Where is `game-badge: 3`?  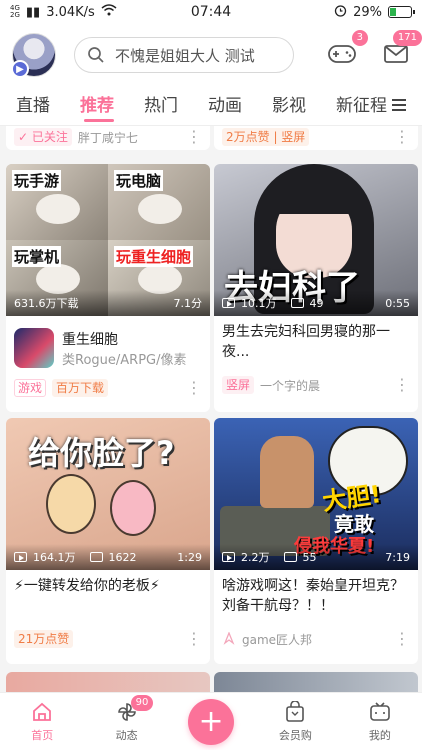
game-badge: 3 is located at coordinates (359, 38).